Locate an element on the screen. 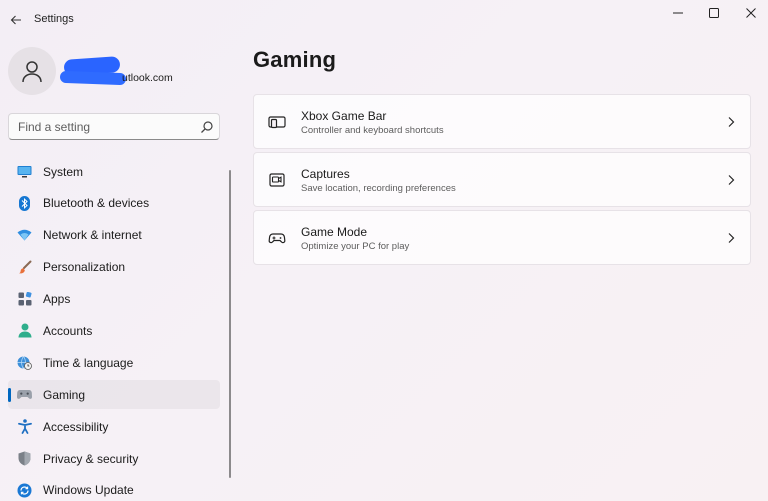  sidebar-item-label: Bluetooth & devices is located at coordinates (96, 203).